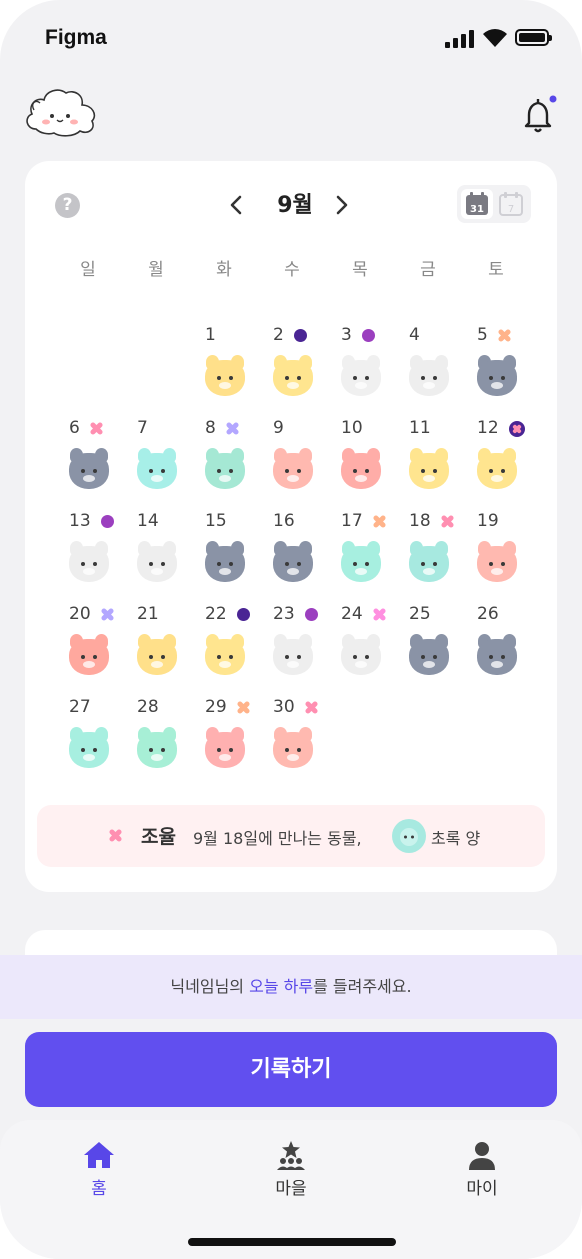  Describe the element at coordinates (210, 986) in the screenshot. I see `banner-prefix: 닉네임님의` at that location.